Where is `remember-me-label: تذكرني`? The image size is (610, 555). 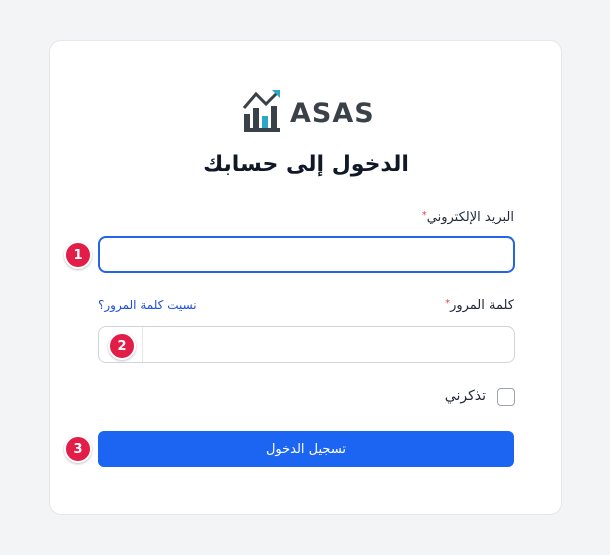
remember-me-label: تذكرني is located at coordinates (465, 396).